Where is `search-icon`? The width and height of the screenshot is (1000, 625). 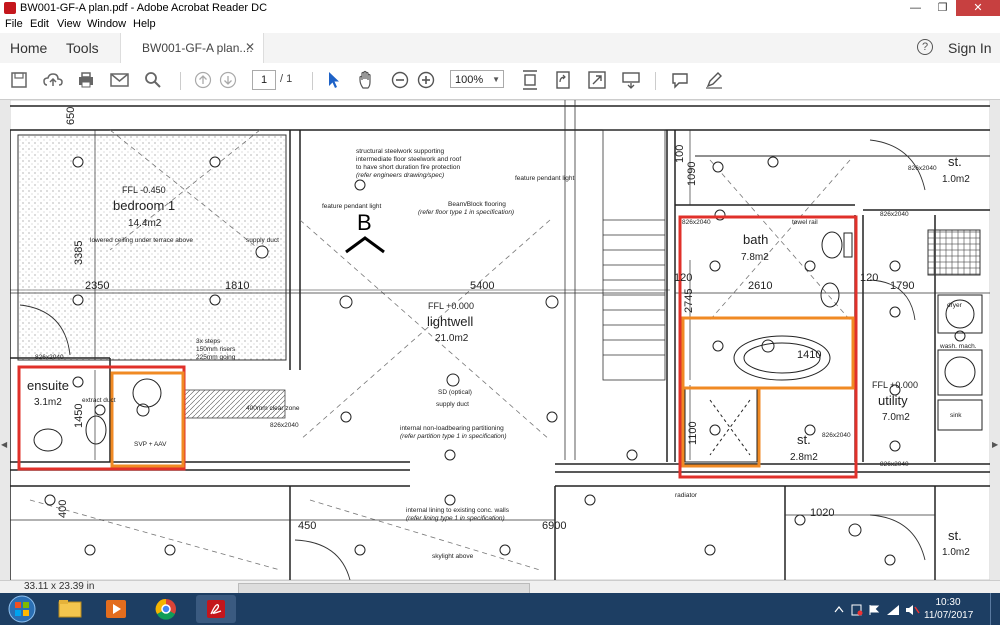 search-icon is located at coordinates (153, 80).